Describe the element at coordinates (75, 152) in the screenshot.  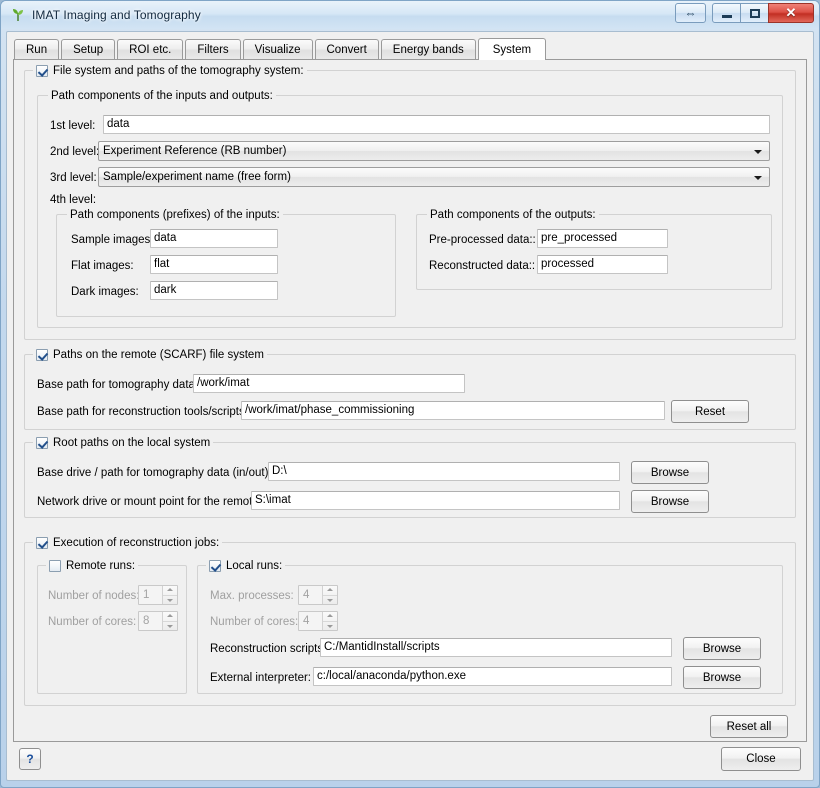
I see `level2-label: 2nd level:` at that location.